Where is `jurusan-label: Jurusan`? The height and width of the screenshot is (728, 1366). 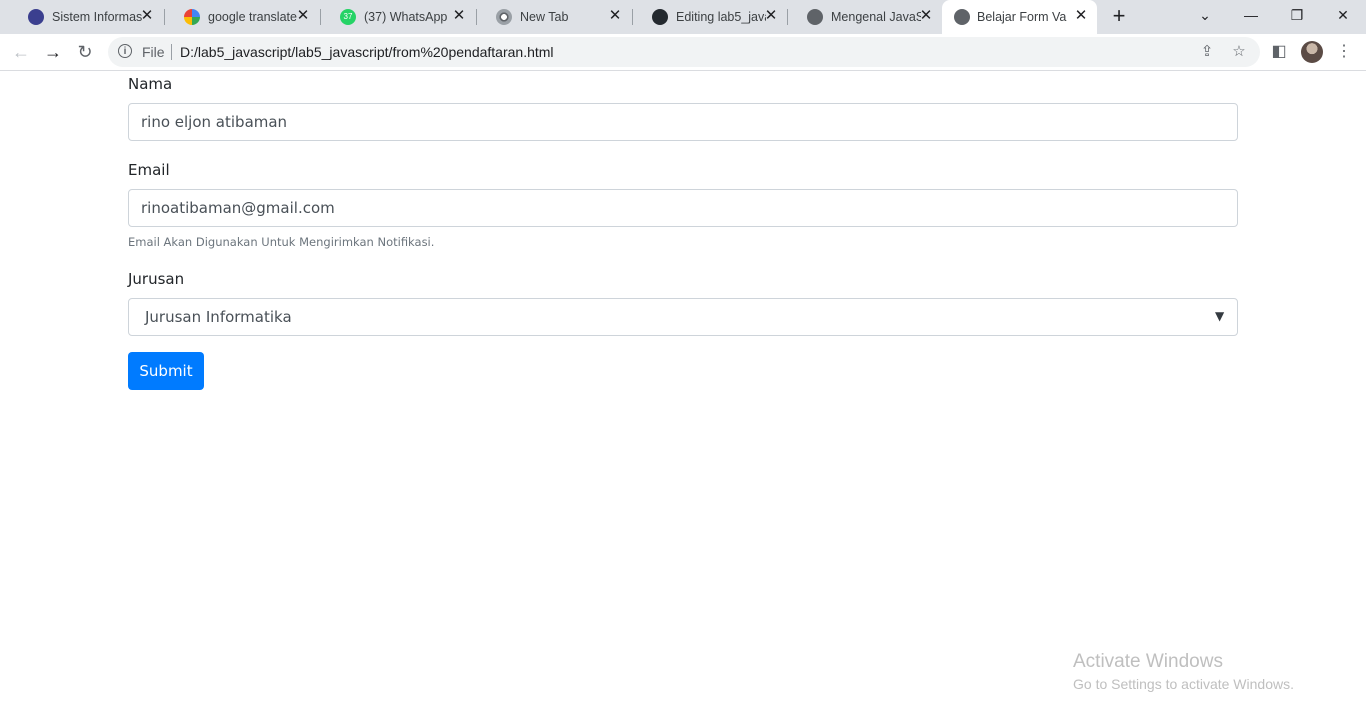
jurusan-label: Jurusan is located at coordinates (156, 279).